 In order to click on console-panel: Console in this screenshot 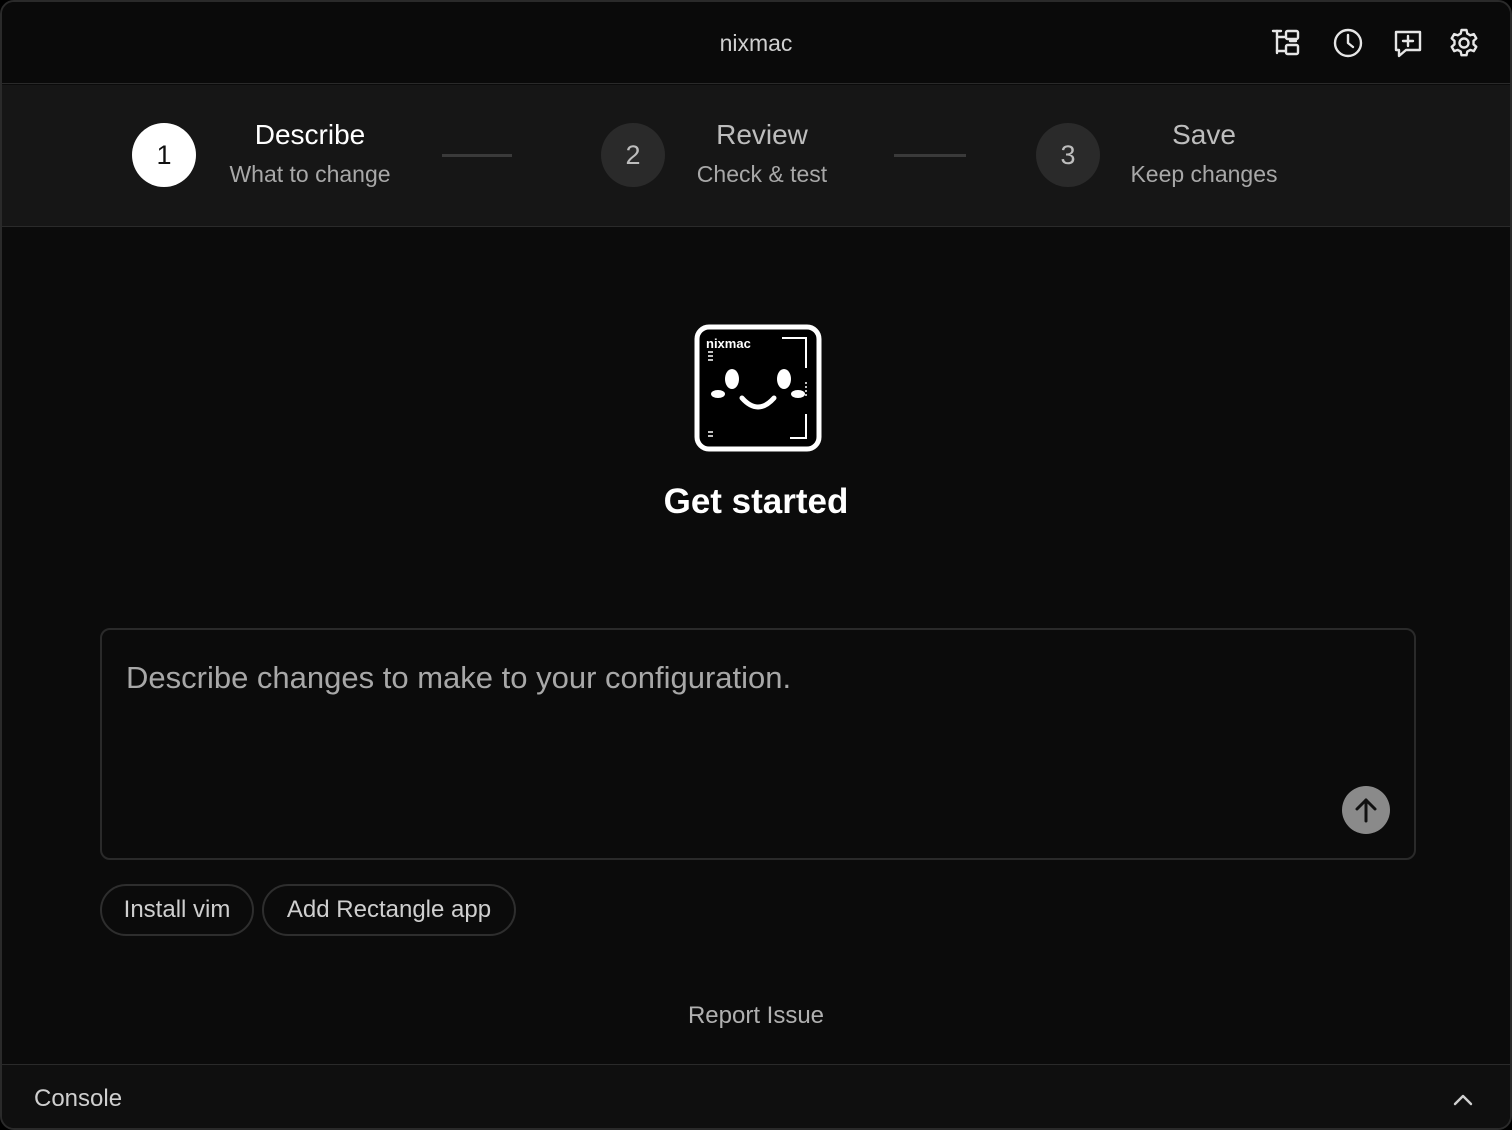, I will do `click(756, 1096)`.